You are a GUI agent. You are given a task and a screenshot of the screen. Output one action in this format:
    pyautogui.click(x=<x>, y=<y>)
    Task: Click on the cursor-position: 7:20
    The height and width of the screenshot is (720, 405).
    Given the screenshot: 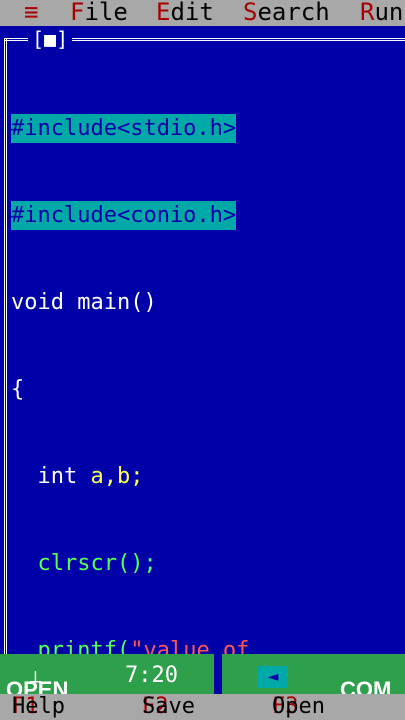 What is the action you would take?
    pyautogui.click(x=151, y=675)
    